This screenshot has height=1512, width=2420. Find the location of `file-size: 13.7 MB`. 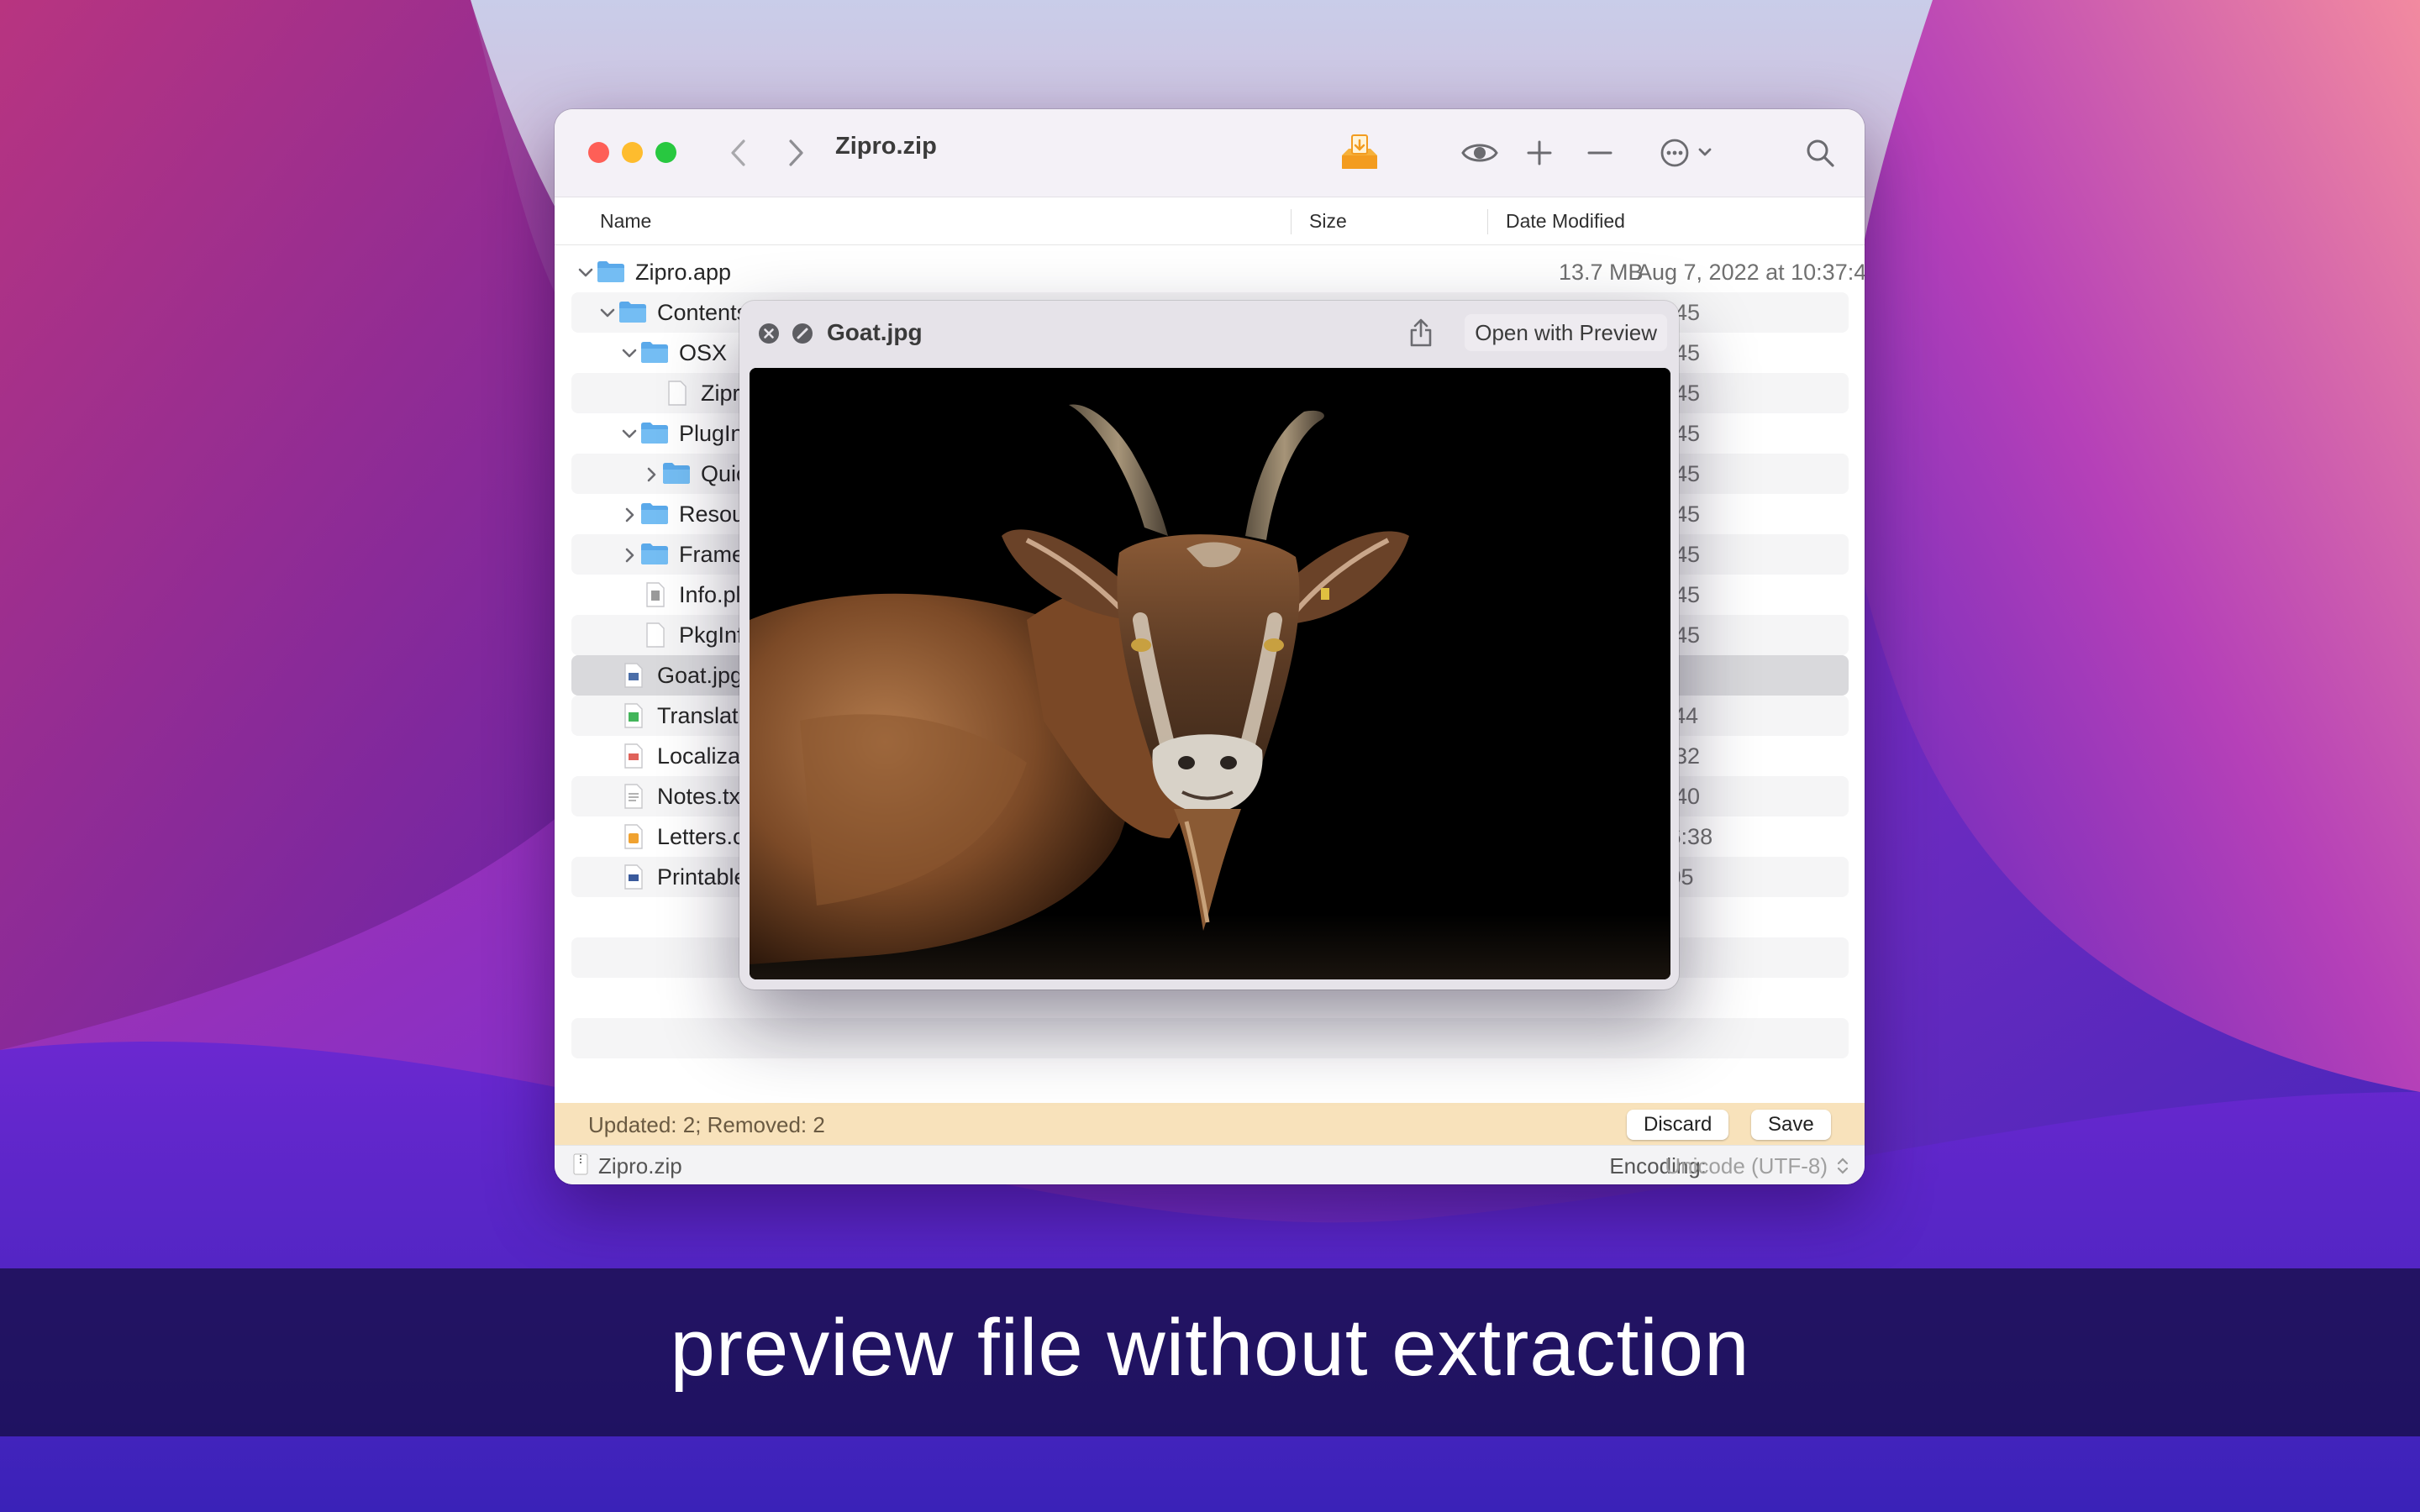

file-size: 13.7 MB is located at coordinates (1601, 272).